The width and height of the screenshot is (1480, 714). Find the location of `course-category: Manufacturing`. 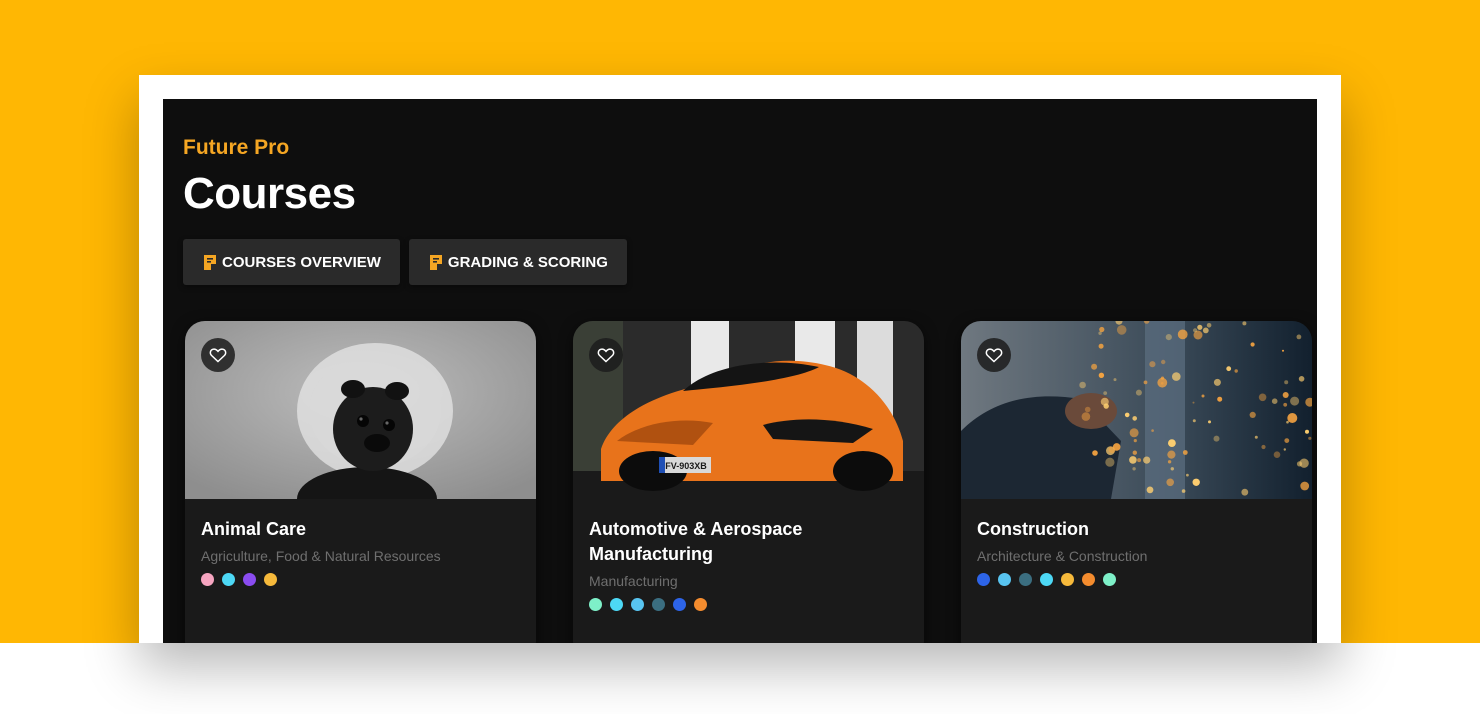

course-category: Manufacturing is located at coordinates (633, 581).